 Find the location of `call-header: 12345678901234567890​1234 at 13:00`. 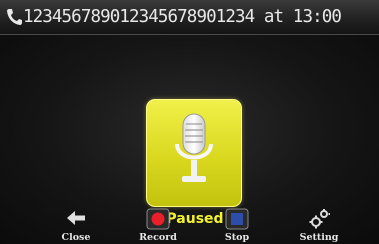

call-header: 12345678901234567890​1234 at 13:00 is located at coordinates (189, 17).